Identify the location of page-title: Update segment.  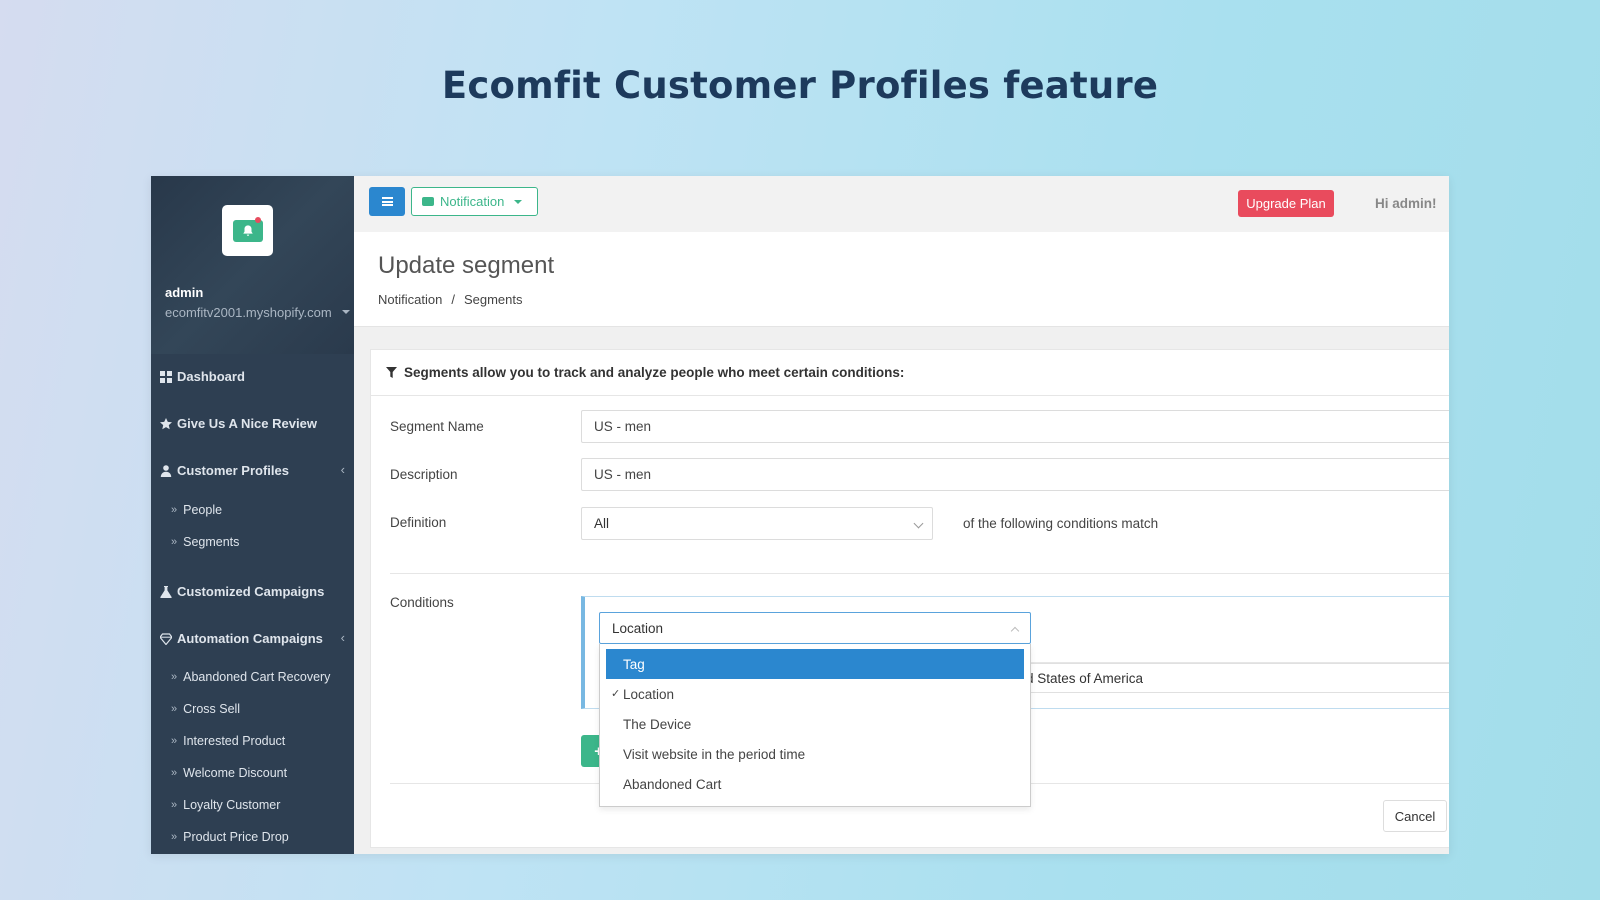
(466, 265).